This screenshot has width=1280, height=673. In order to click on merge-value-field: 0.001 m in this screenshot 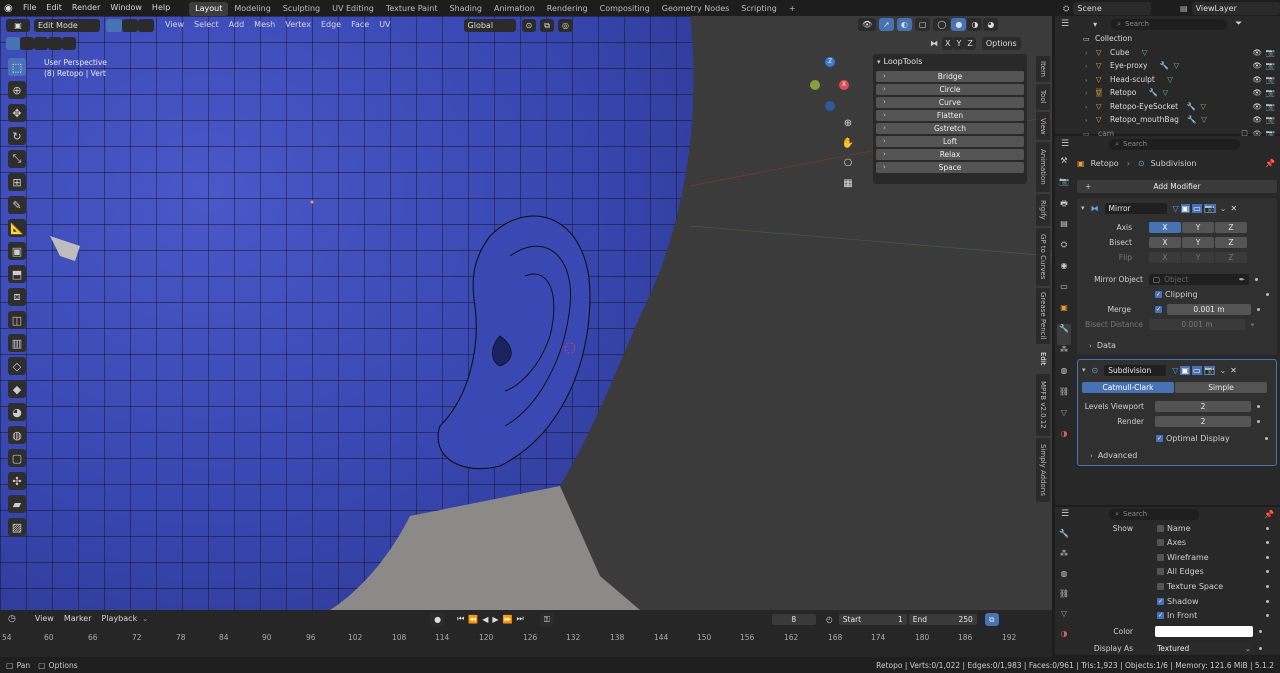, I will do `click(1209, 309)`.